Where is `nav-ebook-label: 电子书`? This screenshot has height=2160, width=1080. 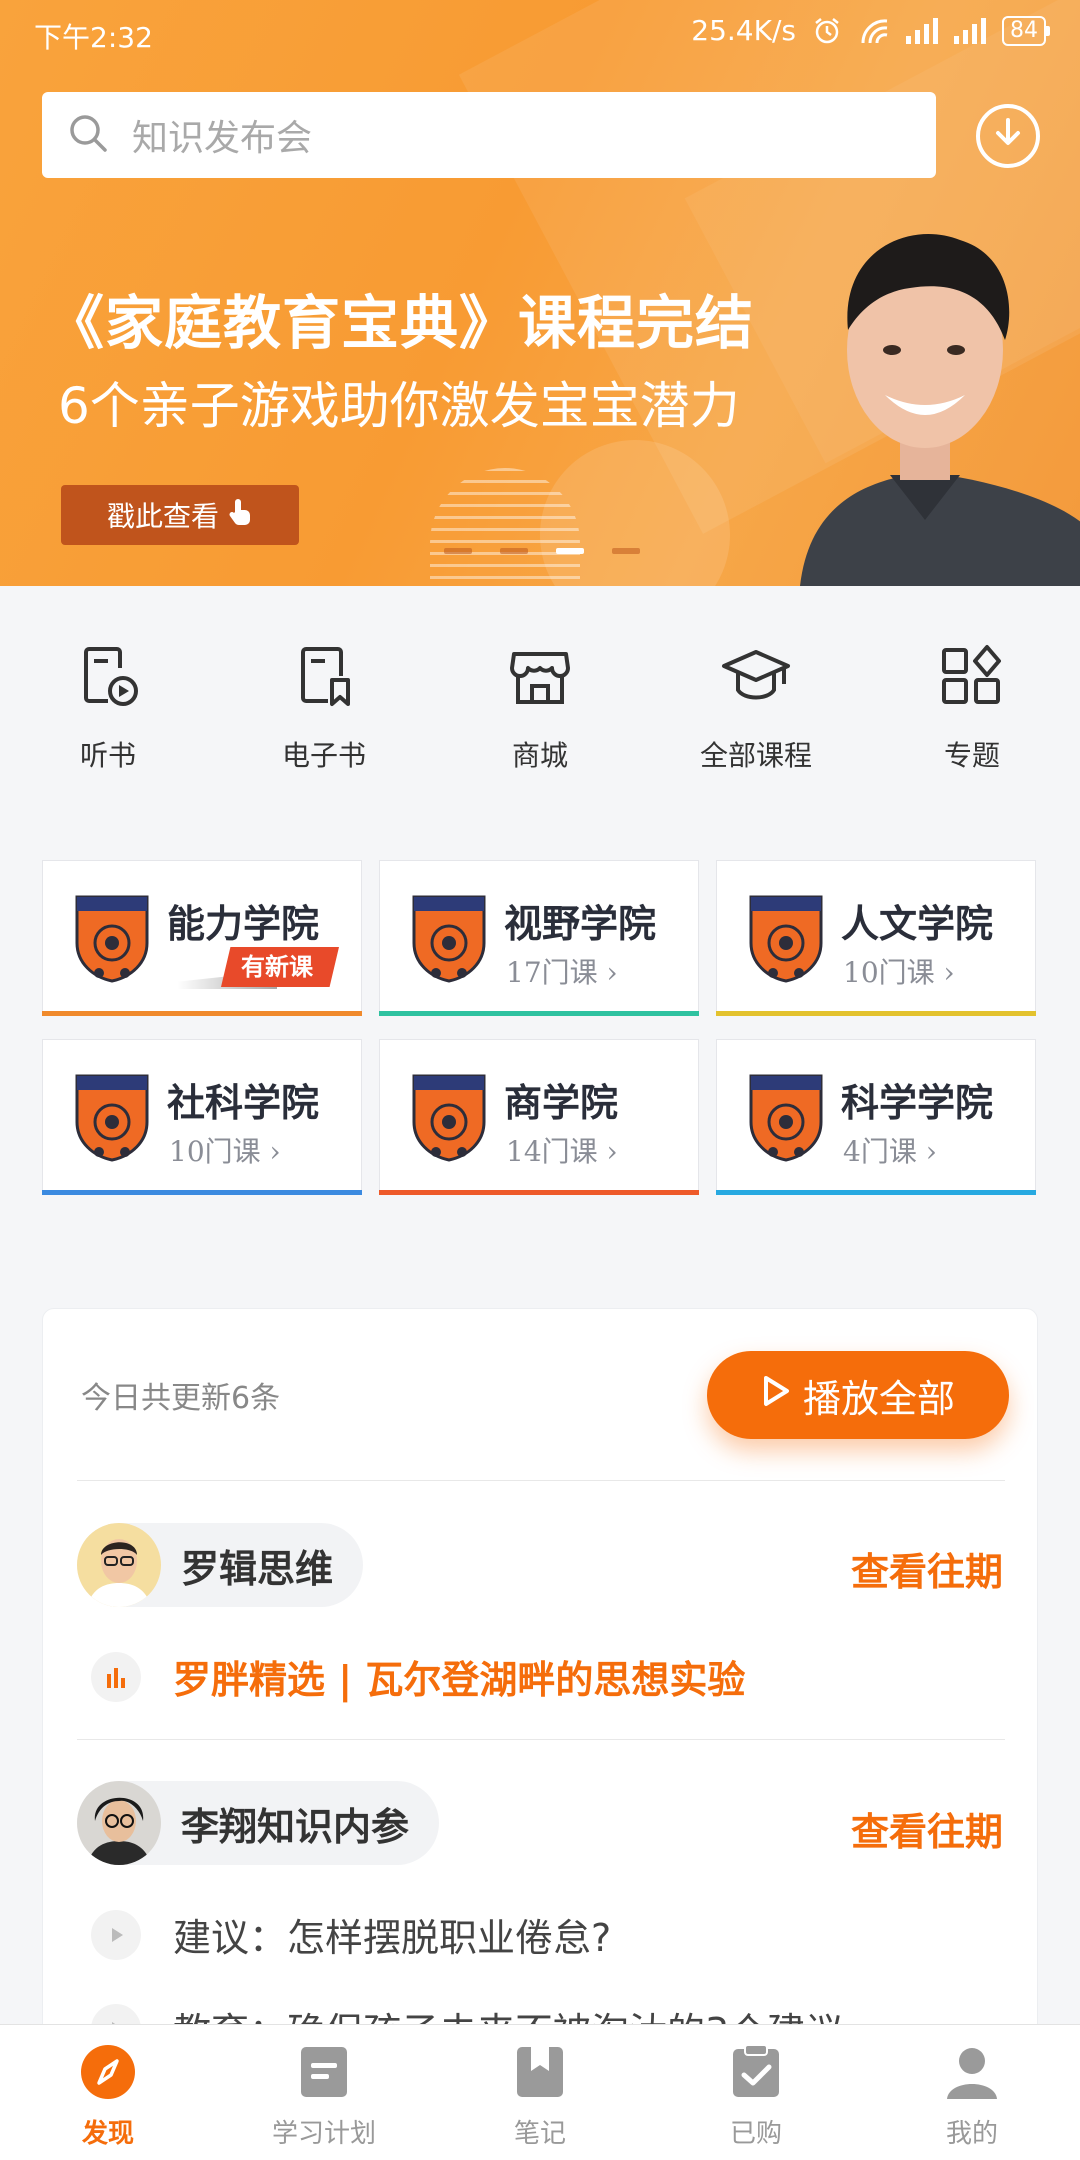
nav-ebook-label: 电子书 is located at coordinates (323, 755).